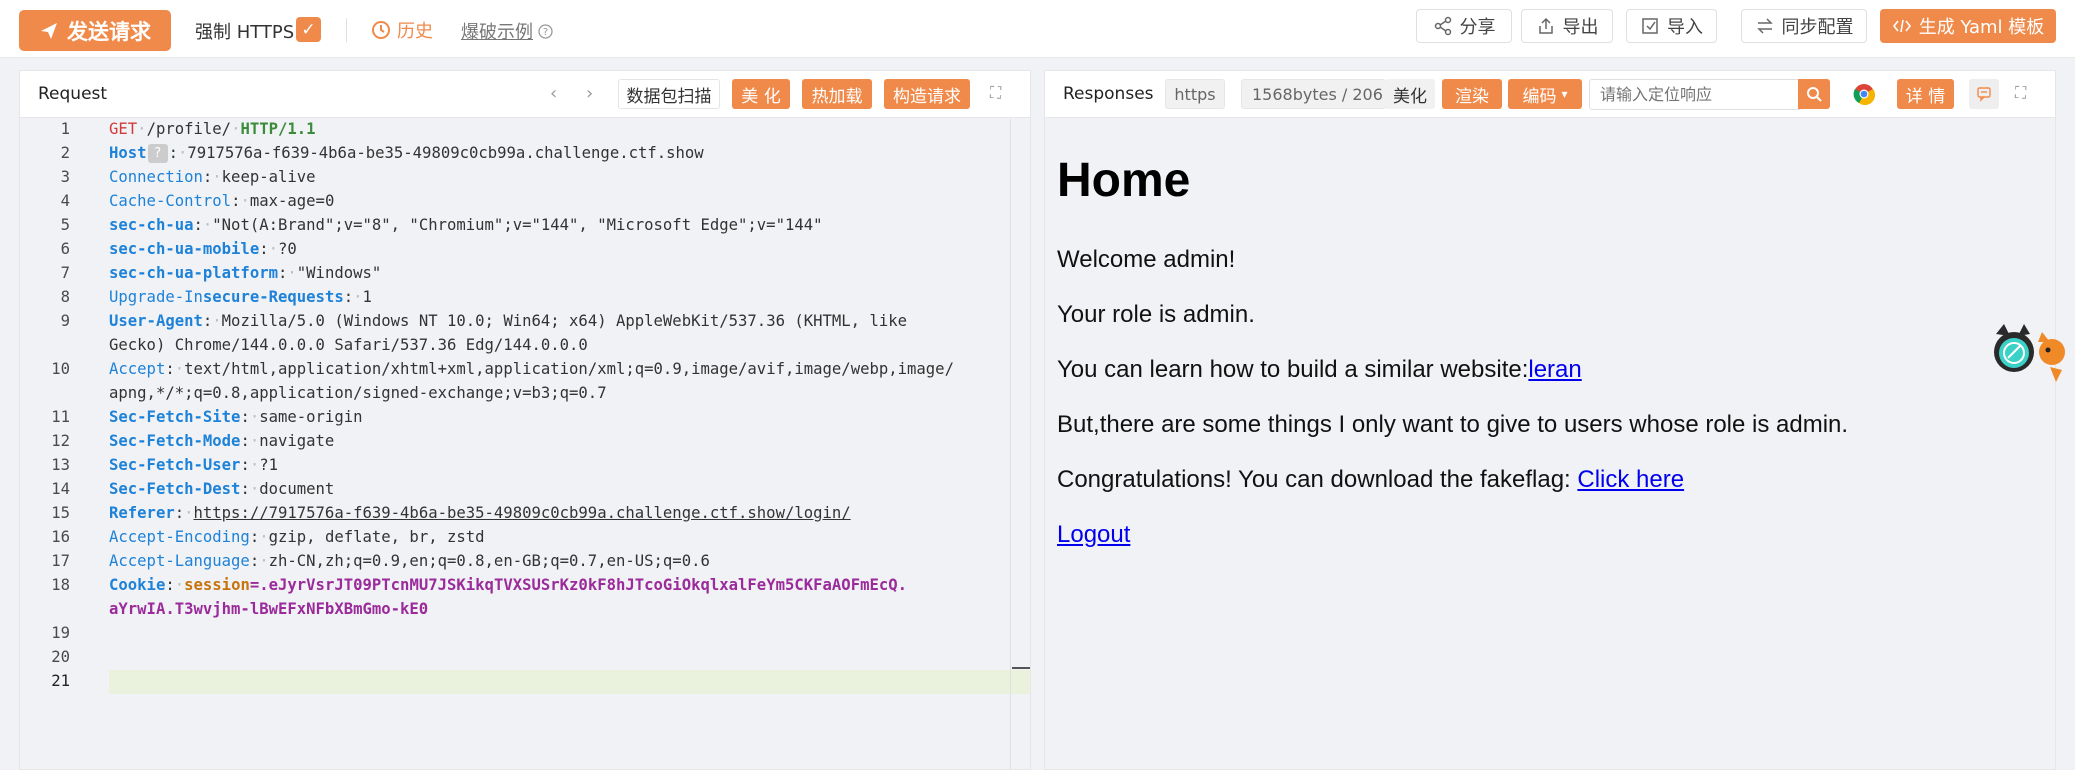 Image resolution: width=2075 pixels, height=770 pixels. I want to click on chrome-icon, so click(1864, 94).